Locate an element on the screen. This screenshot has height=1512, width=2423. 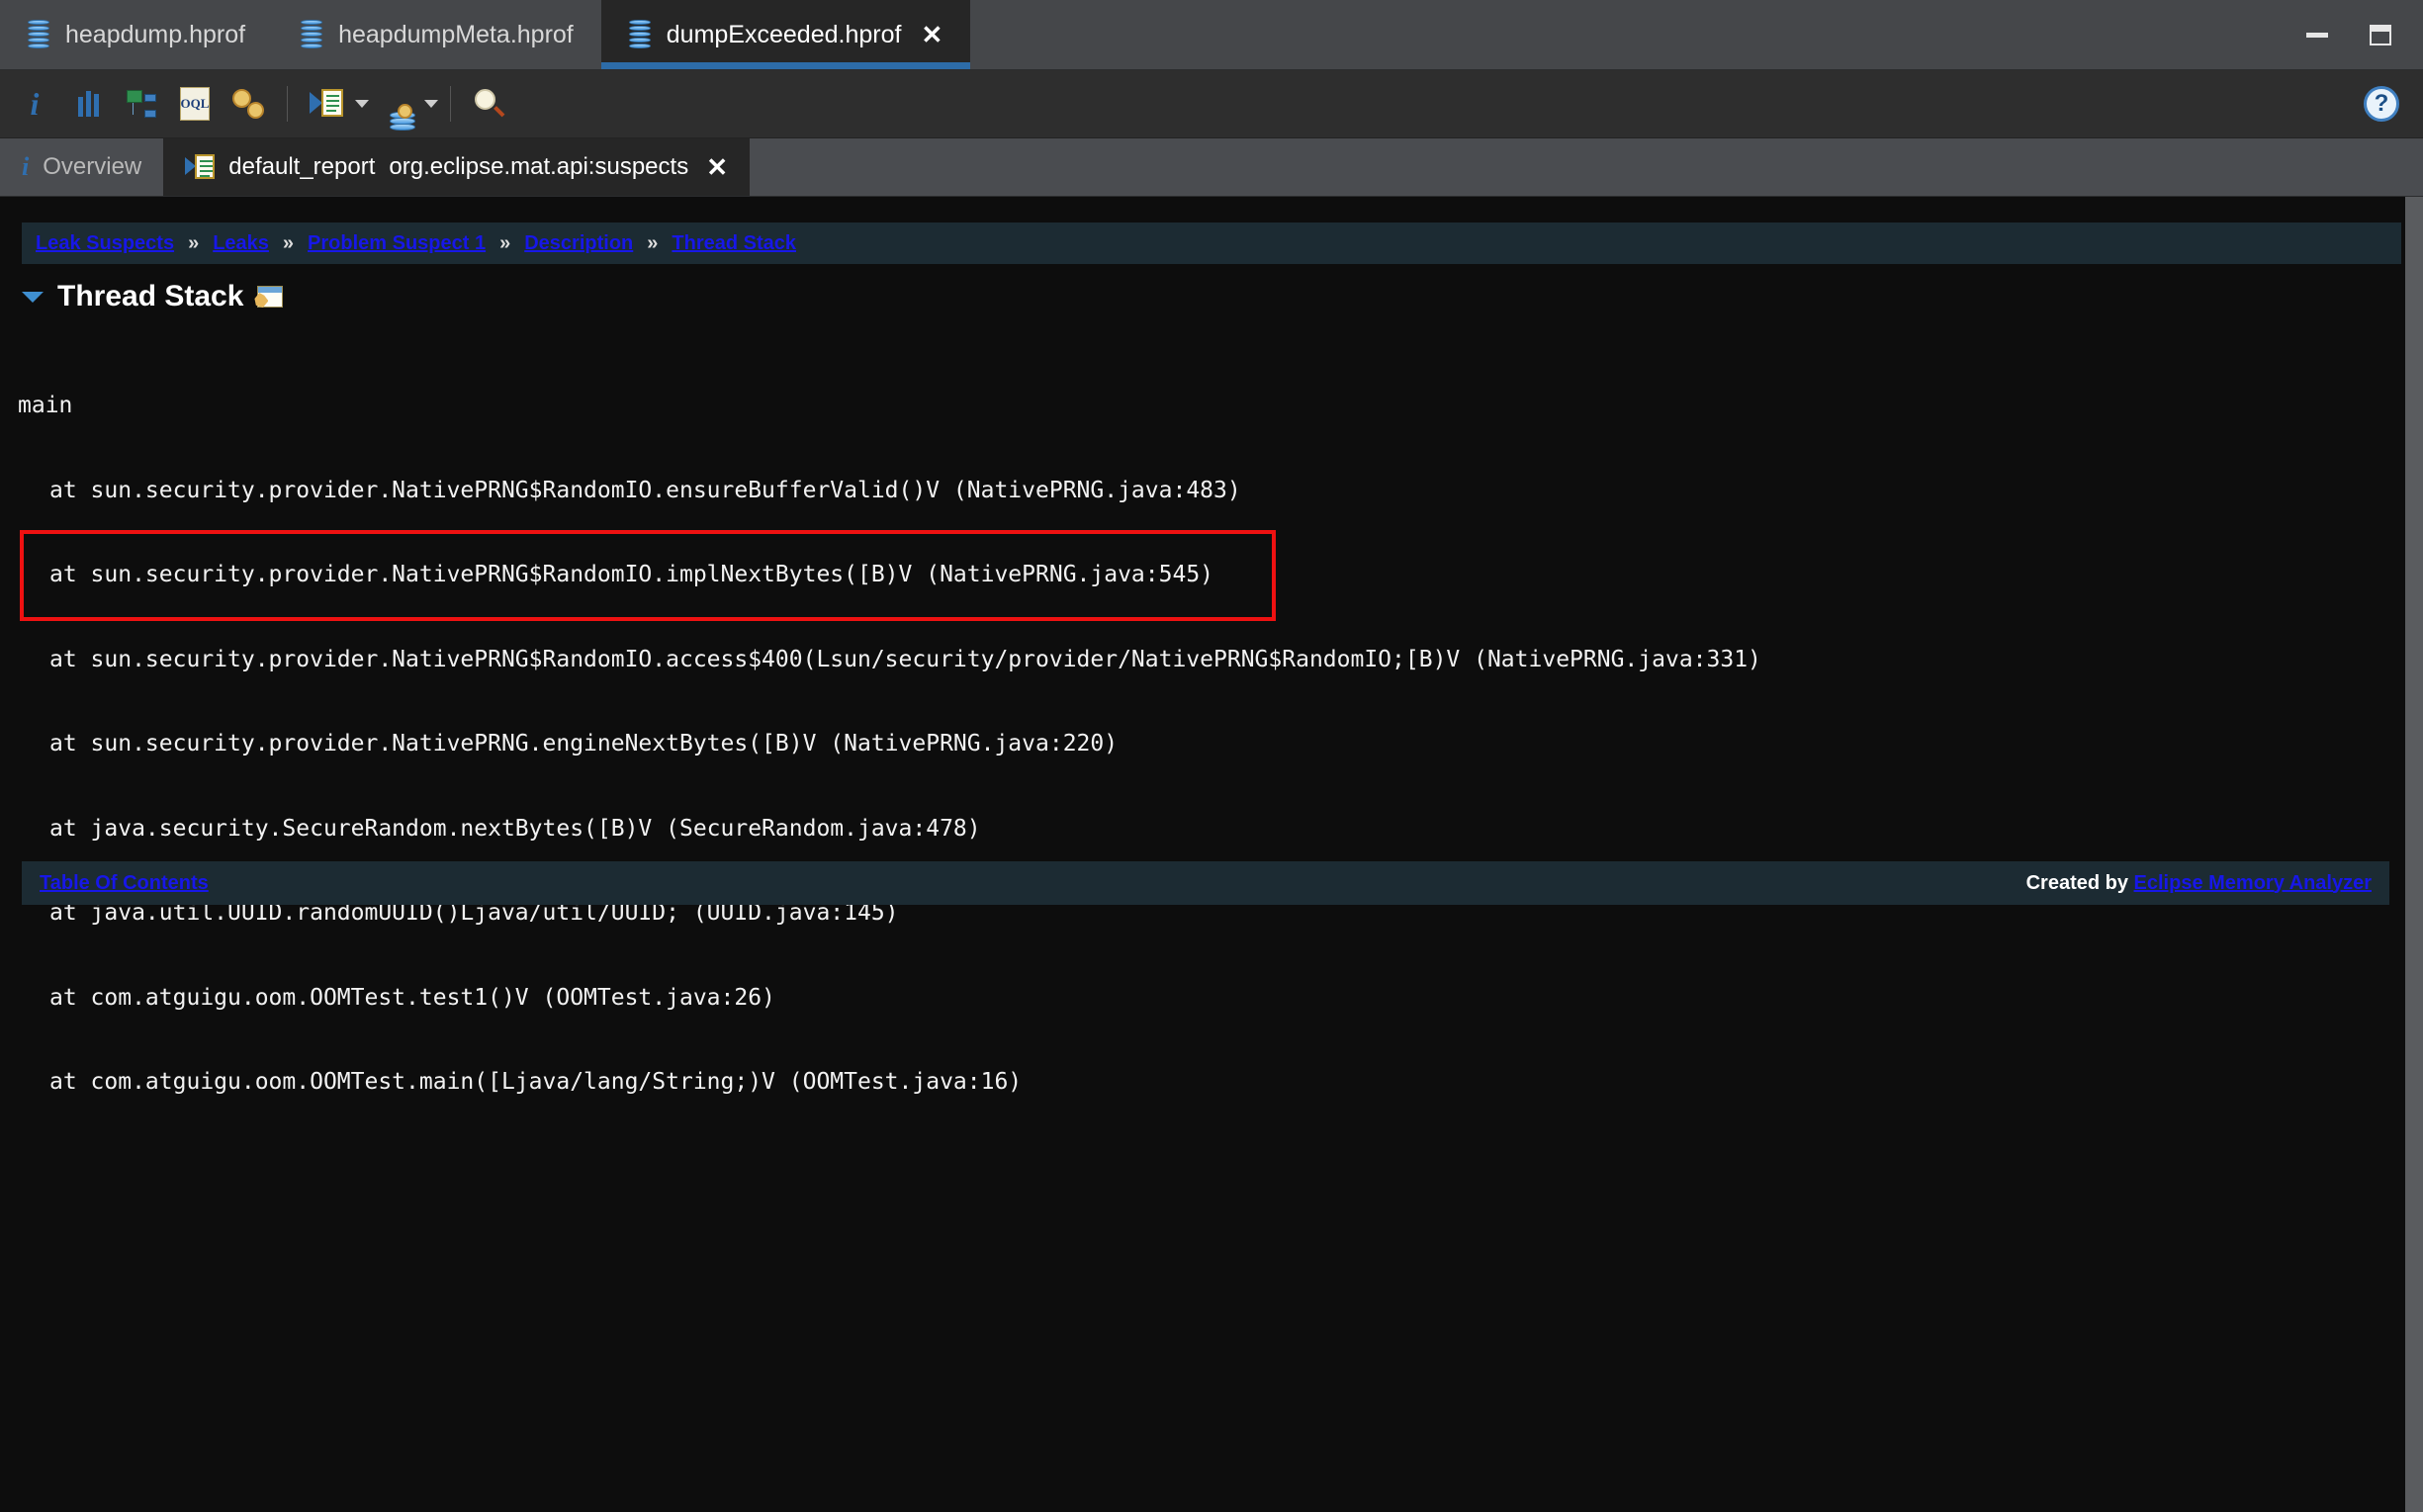
oql-button: OQL is located at coordinates (195, 104).